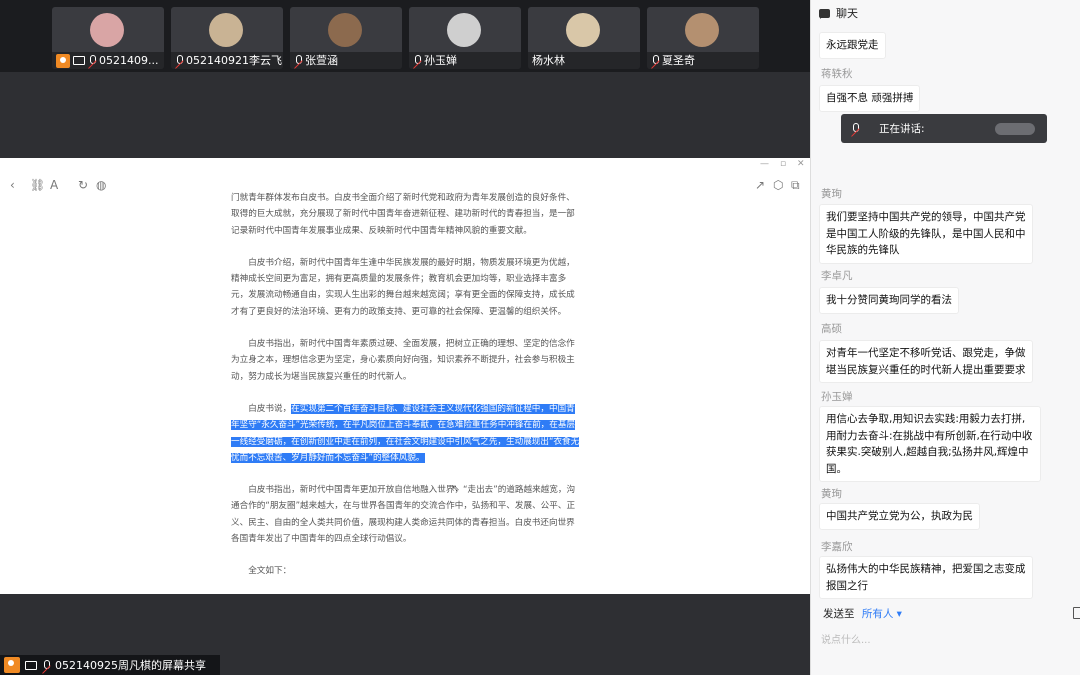  What do you see at coordinates (548, 60) in the screenshot?
I see `participant-name: 杨水林` at bounding box center [548, 60].